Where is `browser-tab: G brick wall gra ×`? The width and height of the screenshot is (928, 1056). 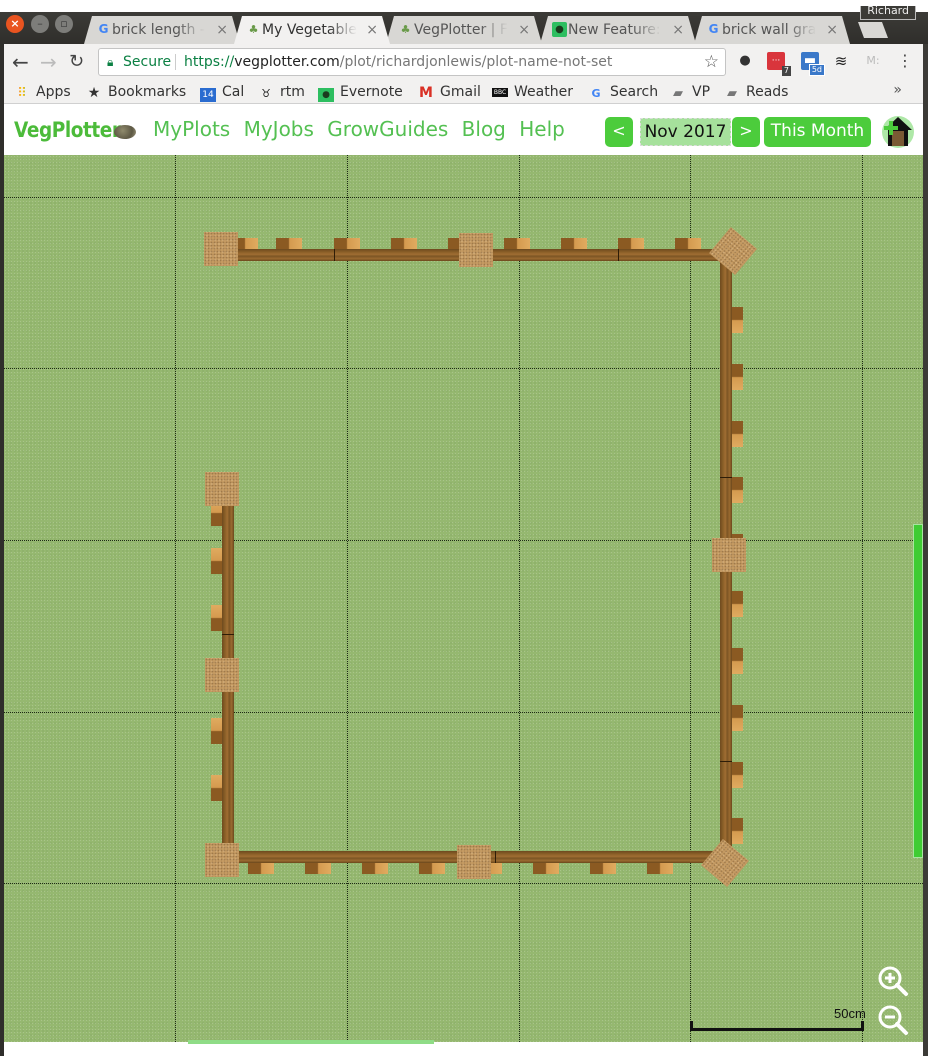
browser-tab: G brick wall gra × is located at coordinates (772, 30).